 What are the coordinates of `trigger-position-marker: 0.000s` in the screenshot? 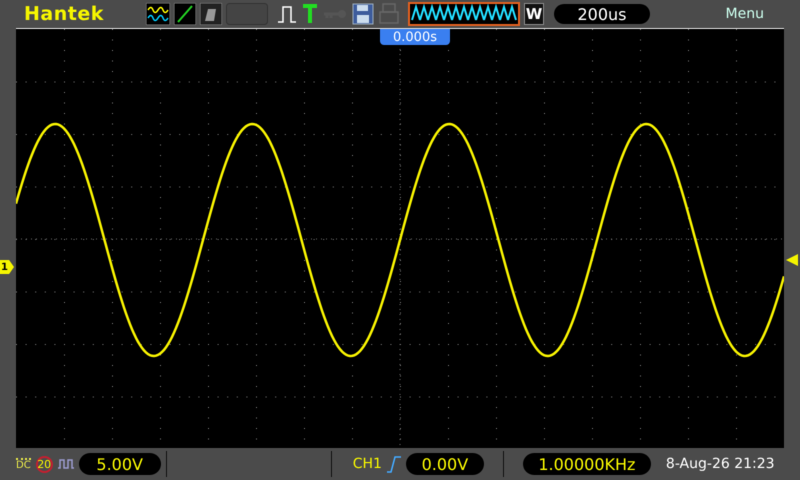 It's located at (415, 37).